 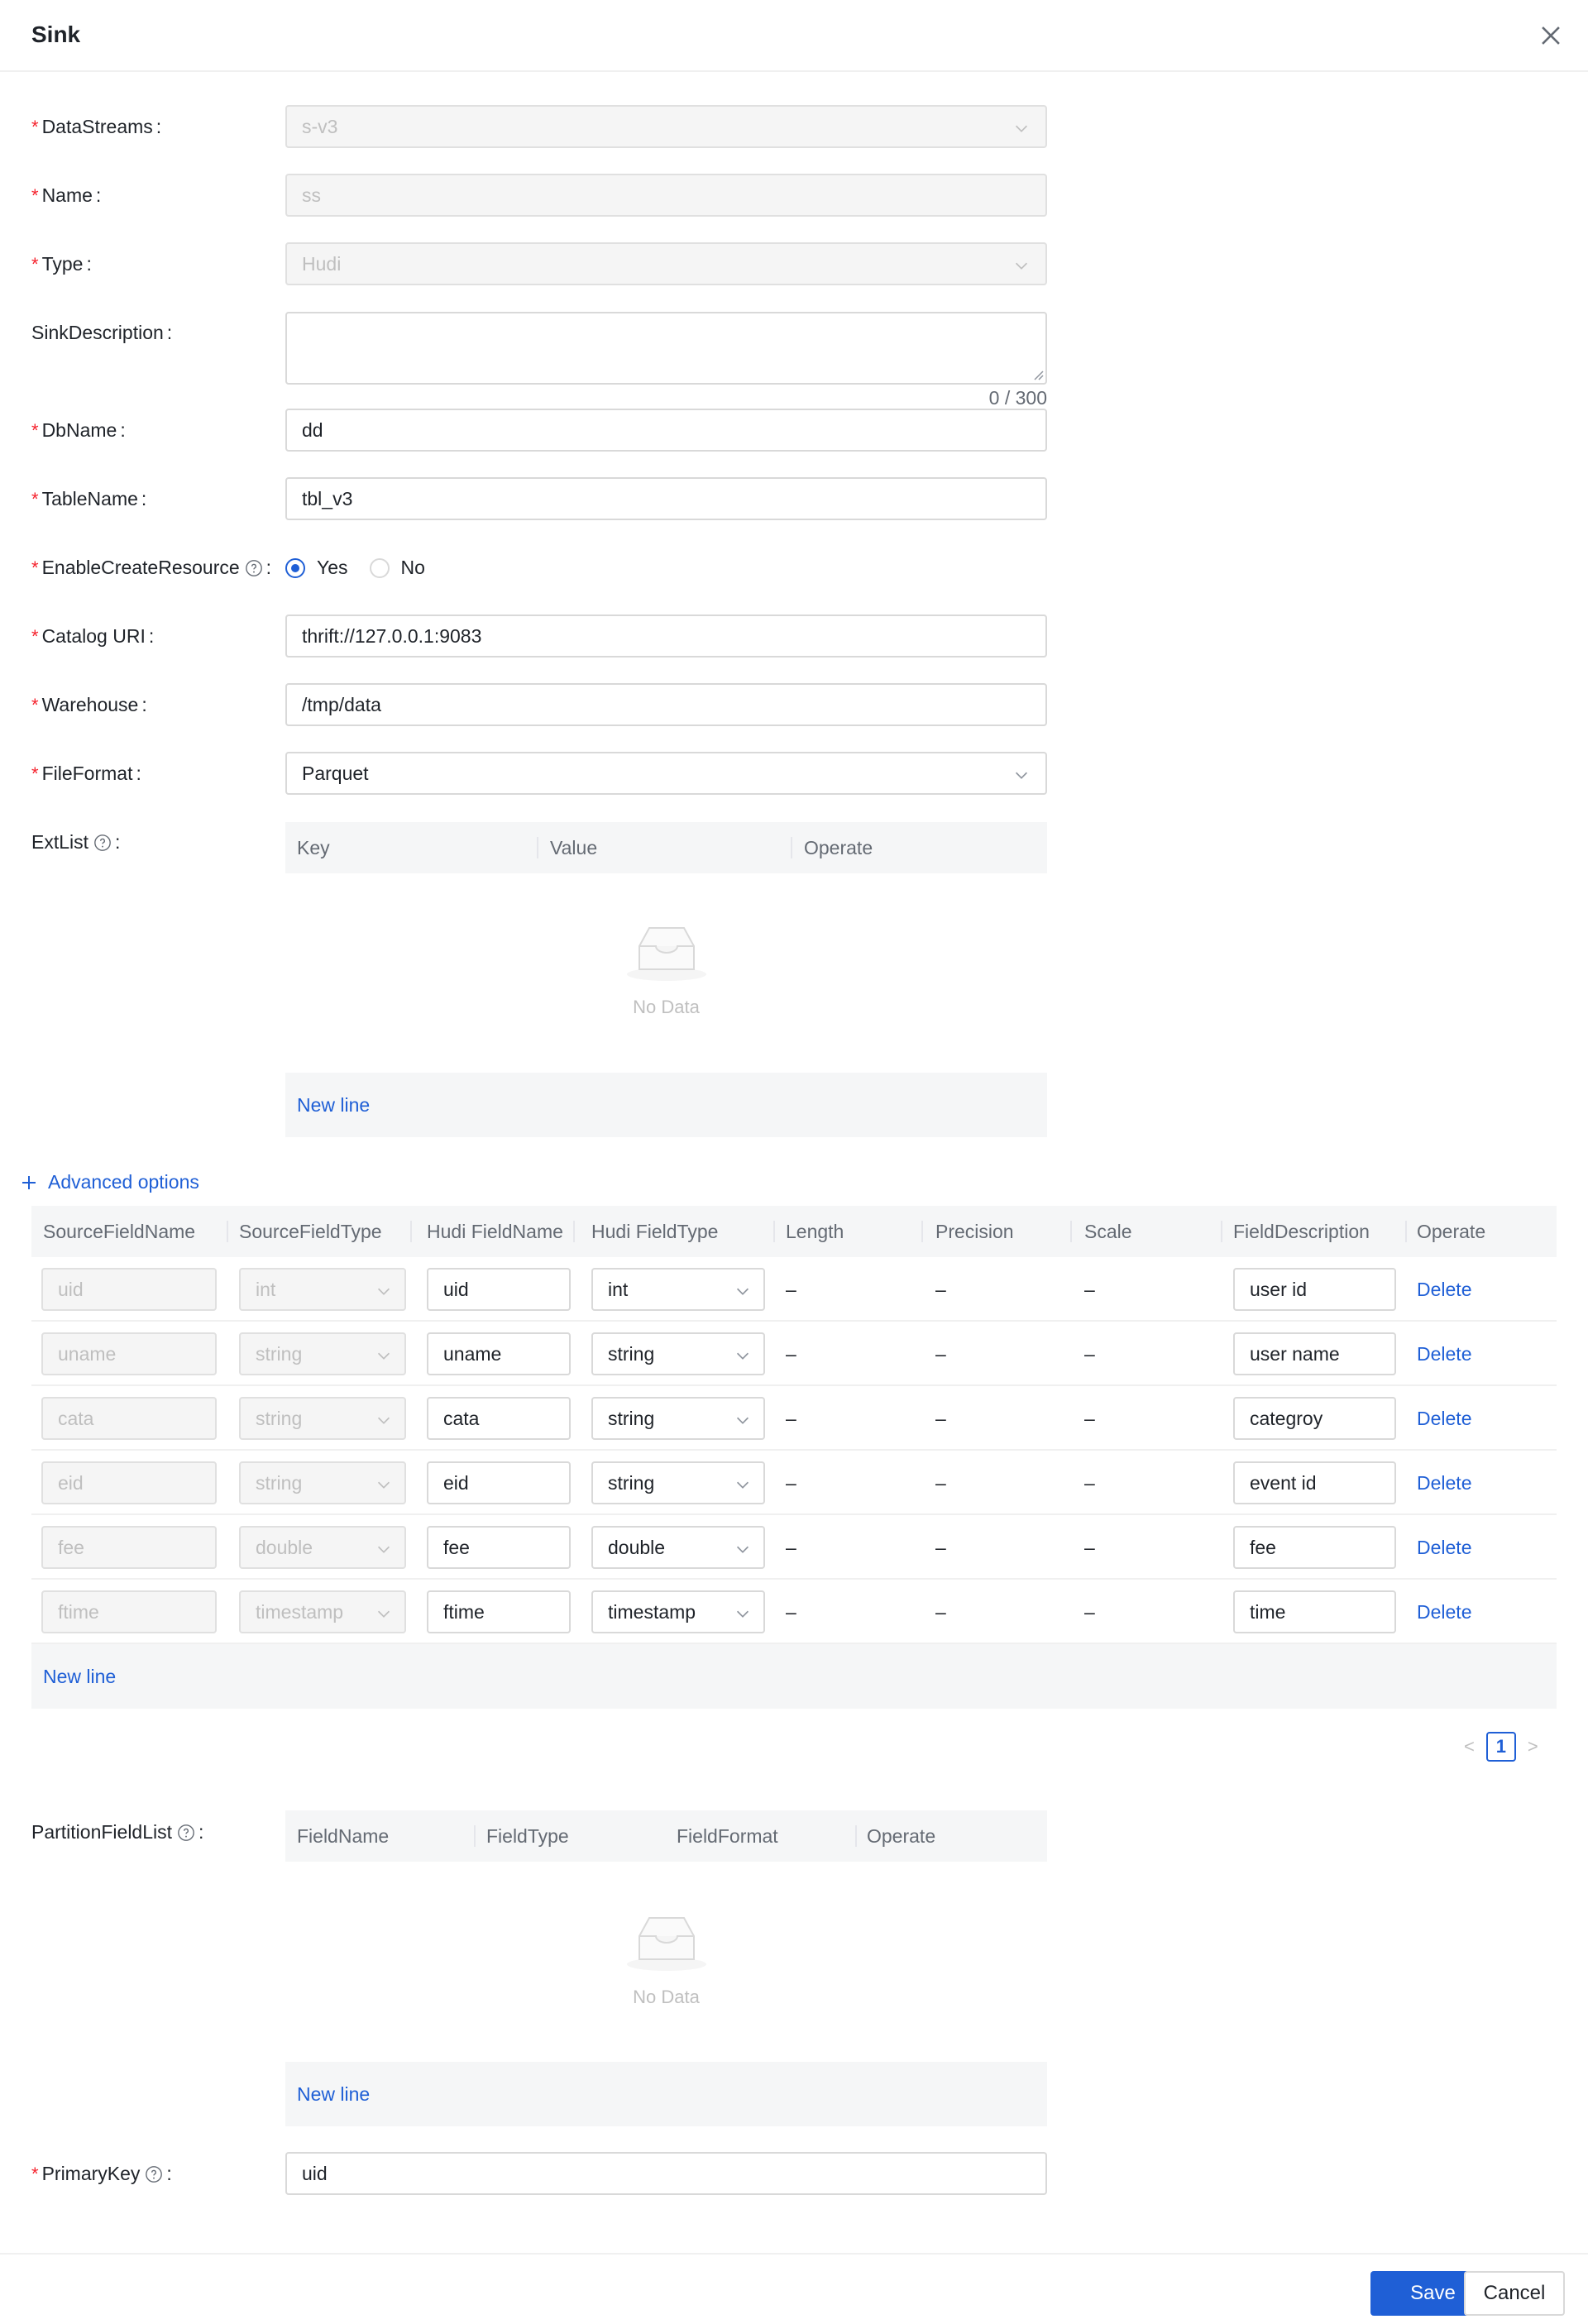 I want to click on enable-create-resource-radio-group: Yes No, so click(x=366, y=568).